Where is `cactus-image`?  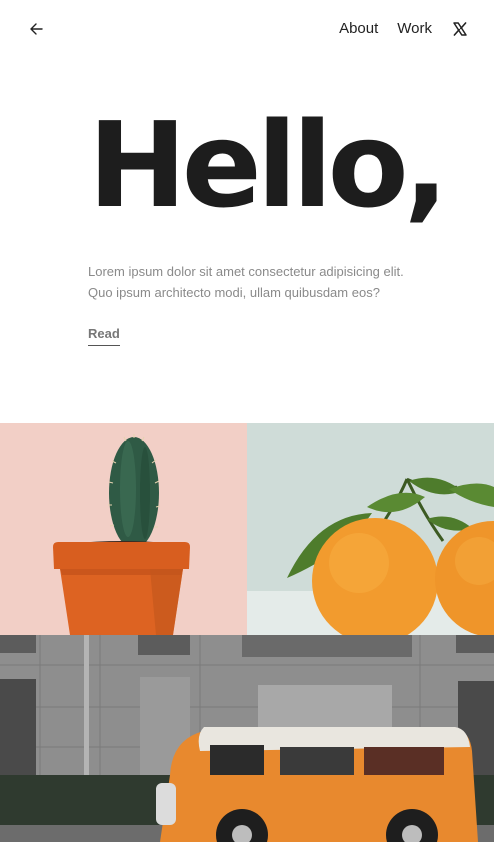 cactus-image is located at coordinates (123, 529).